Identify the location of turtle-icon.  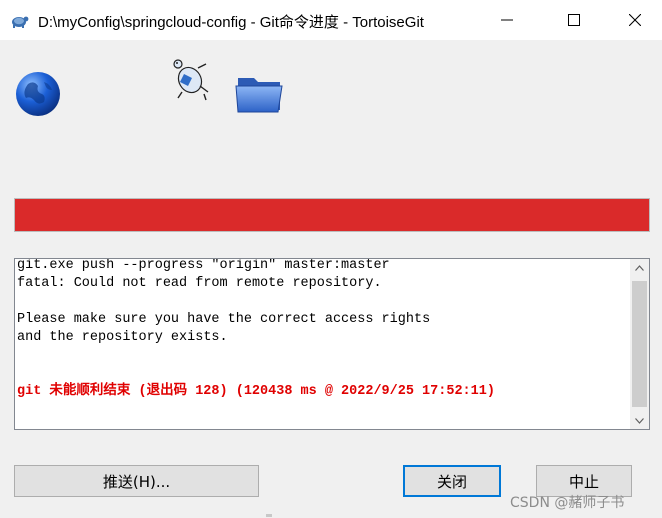
(191, 80).